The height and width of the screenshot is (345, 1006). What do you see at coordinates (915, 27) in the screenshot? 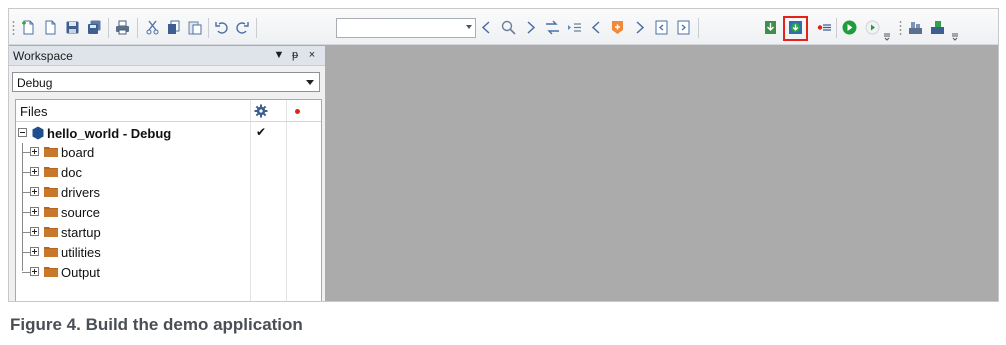
I see `event-icon` at bounding box center [915, 27].